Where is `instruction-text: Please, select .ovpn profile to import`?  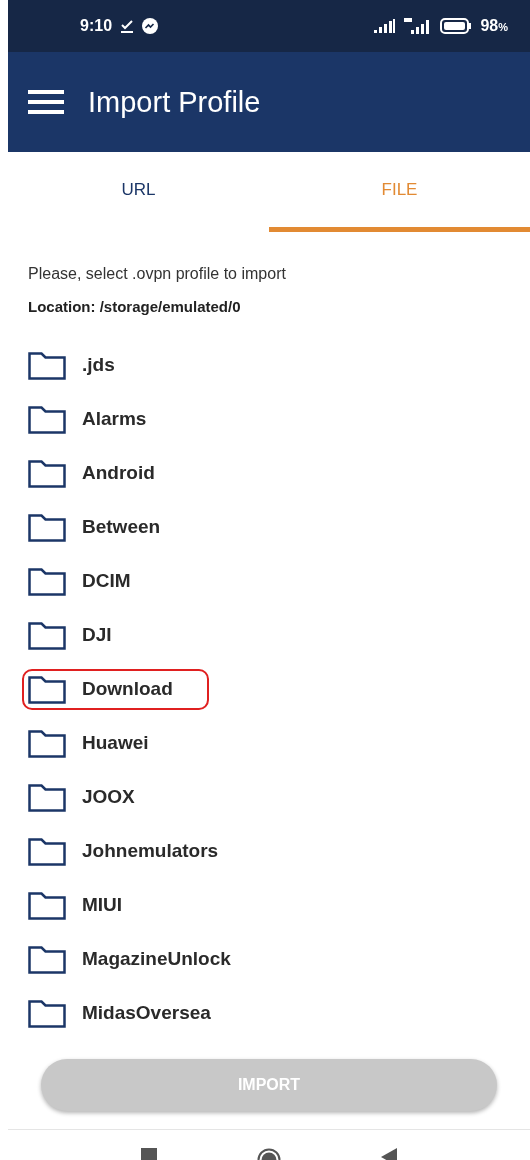 instruction-text: Please, select .ovpn profile to import is located at coordinates (157, 274).